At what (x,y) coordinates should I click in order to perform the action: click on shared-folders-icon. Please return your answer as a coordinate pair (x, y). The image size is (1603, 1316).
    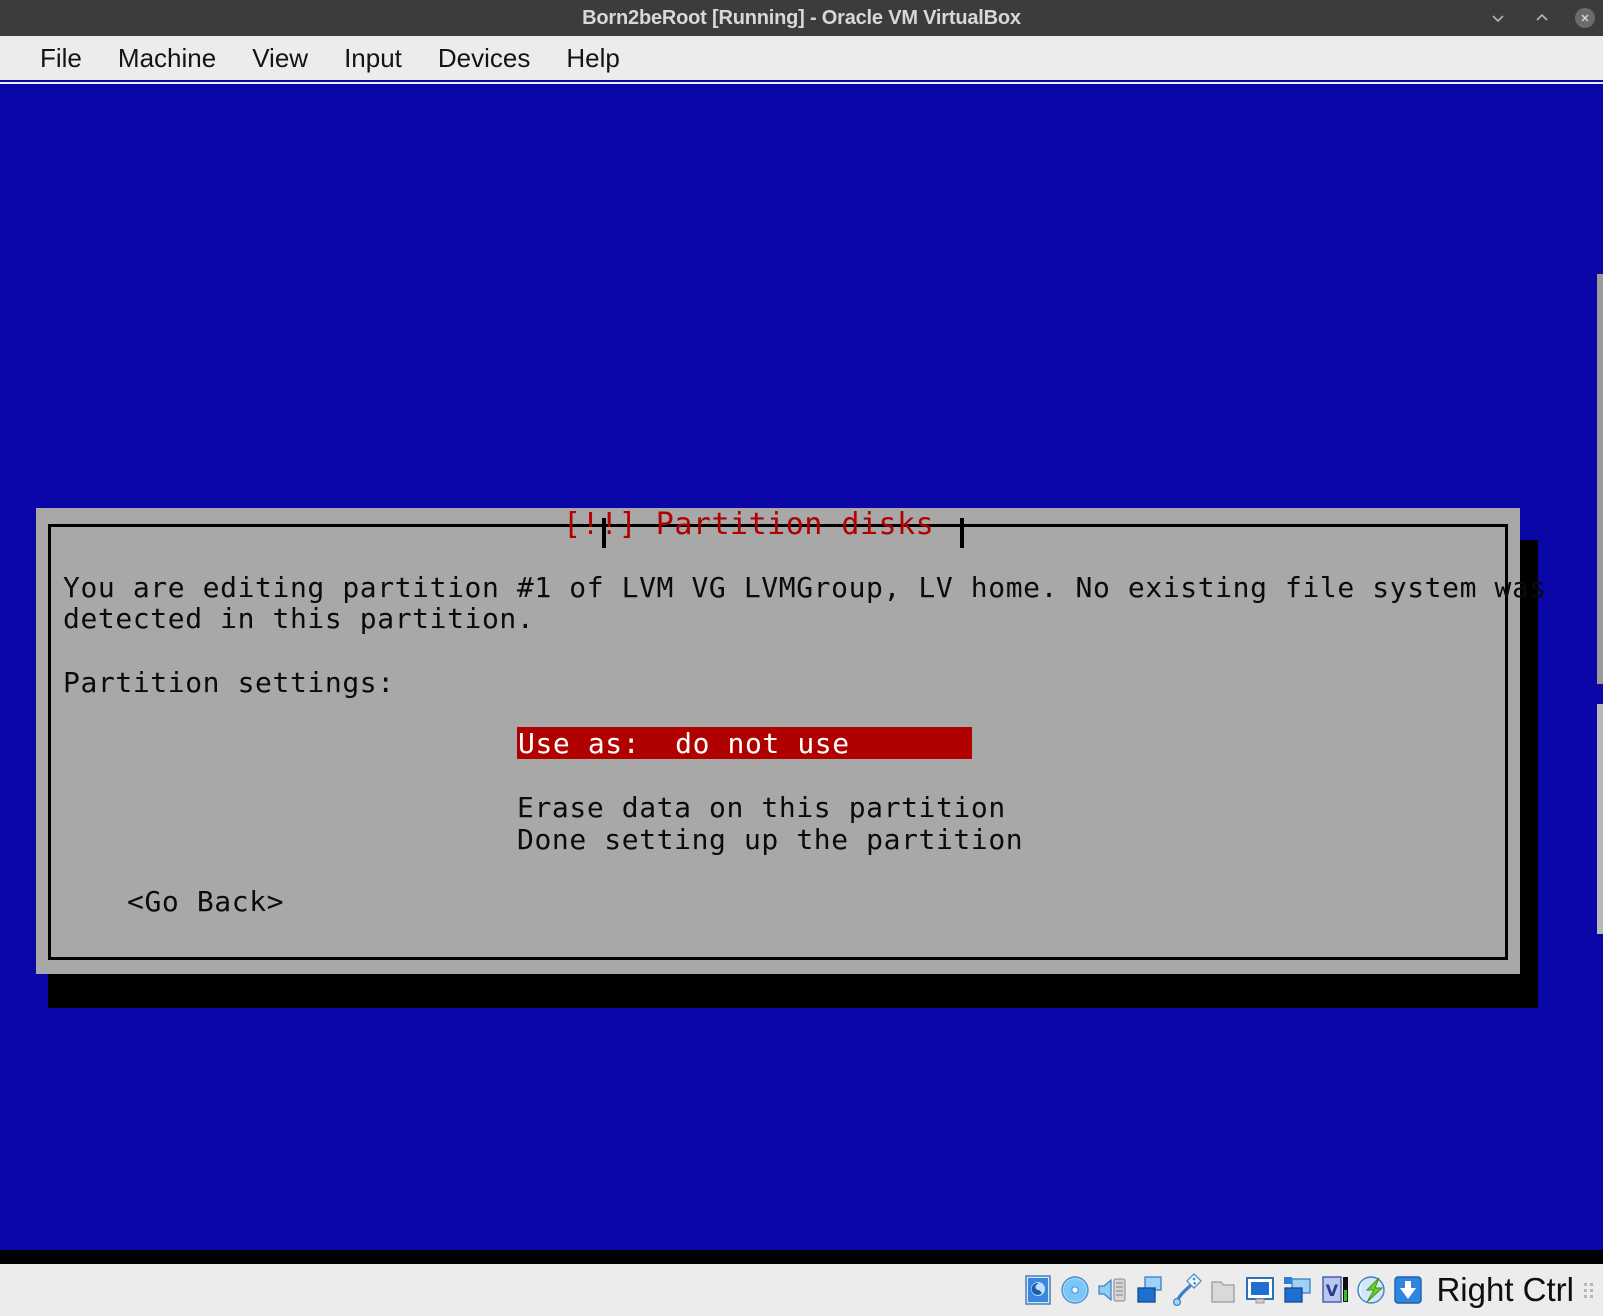
    Looking at the image, I should click on (1223, 1290).